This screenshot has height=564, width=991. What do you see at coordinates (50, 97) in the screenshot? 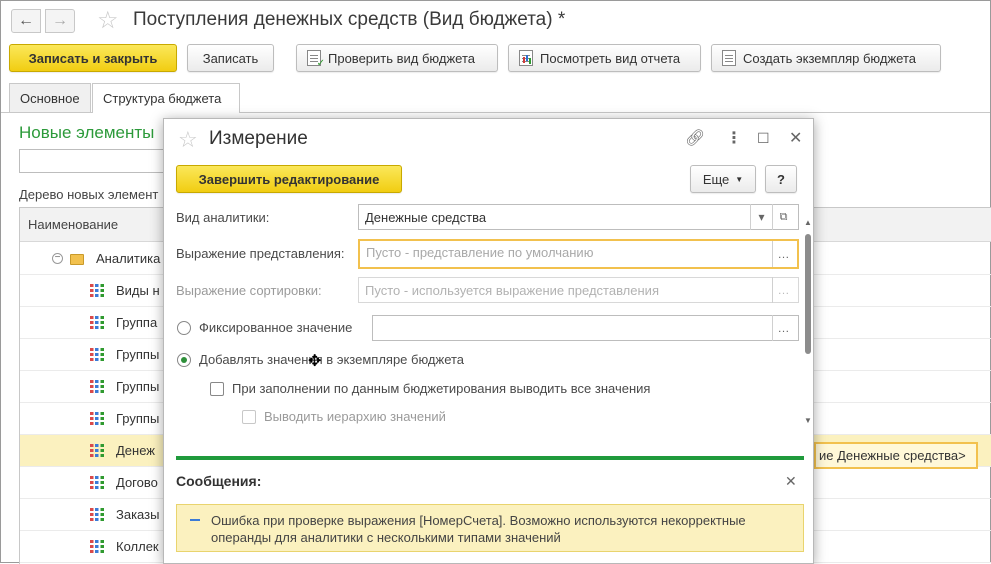
I see `tab-main: Основное` at bounding box center [50, 97].